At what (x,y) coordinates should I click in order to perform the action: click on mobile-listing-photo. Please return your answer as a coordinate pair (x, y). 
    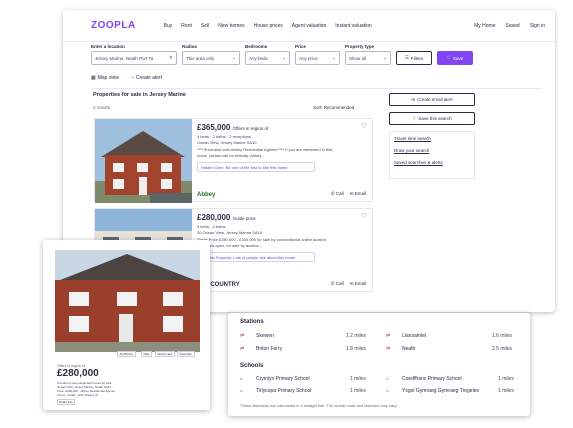
    Looking at the image, I should click on (127, 301).